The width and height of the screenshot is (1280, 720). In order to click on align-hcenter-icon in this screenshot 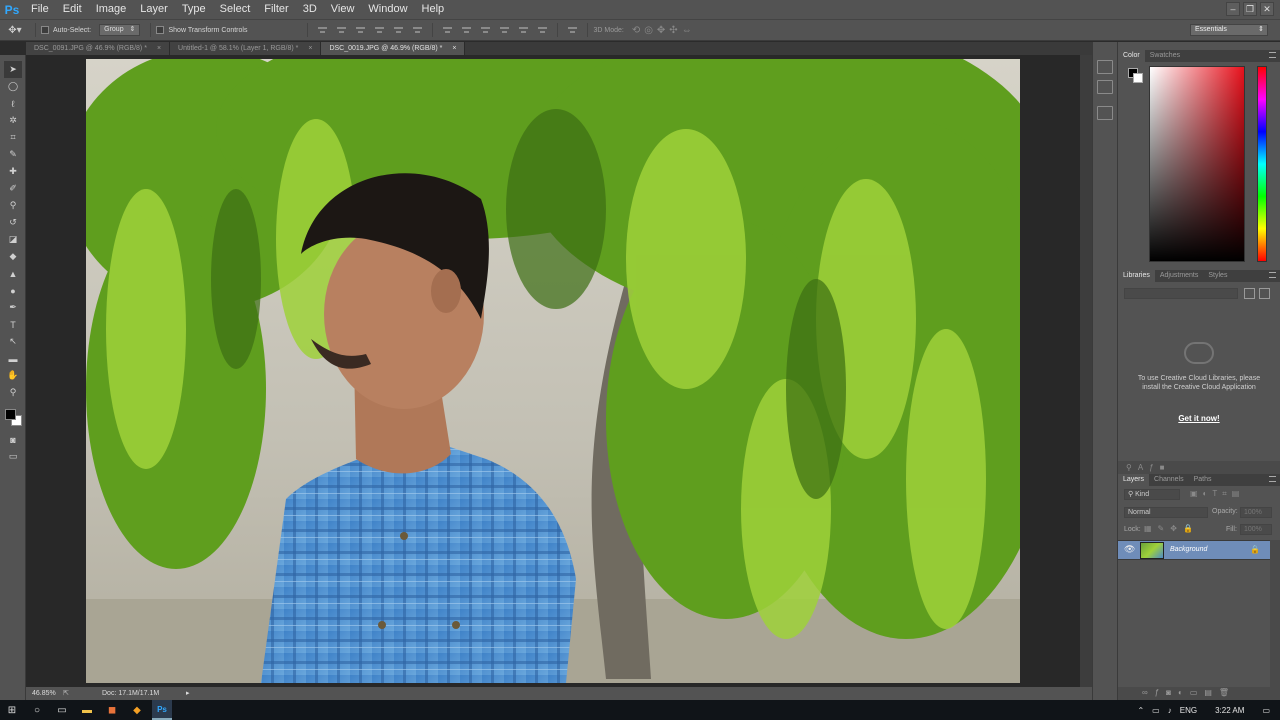, I will do `click(398, 30)`.